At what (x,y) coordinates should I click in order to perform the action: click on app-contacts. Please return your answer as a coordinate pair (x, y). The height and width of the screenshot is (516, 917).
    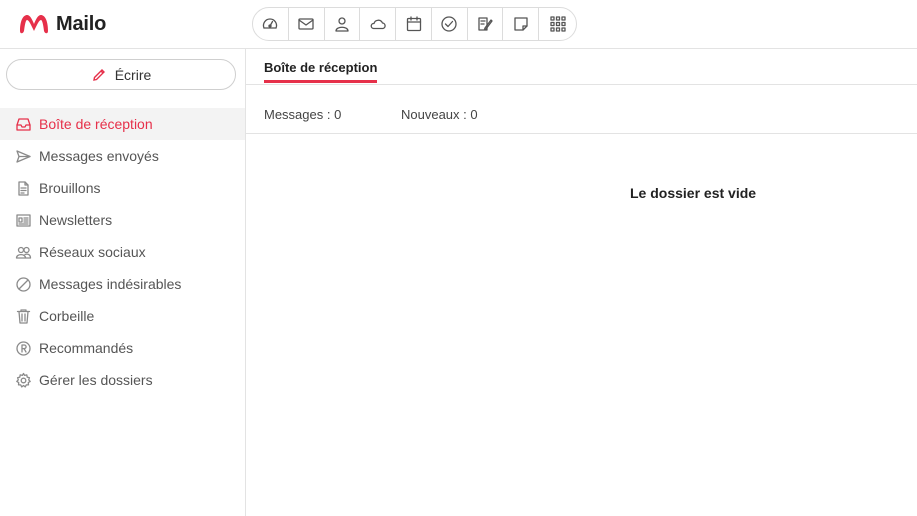
    Looking at the image, I should click on (343, 24).